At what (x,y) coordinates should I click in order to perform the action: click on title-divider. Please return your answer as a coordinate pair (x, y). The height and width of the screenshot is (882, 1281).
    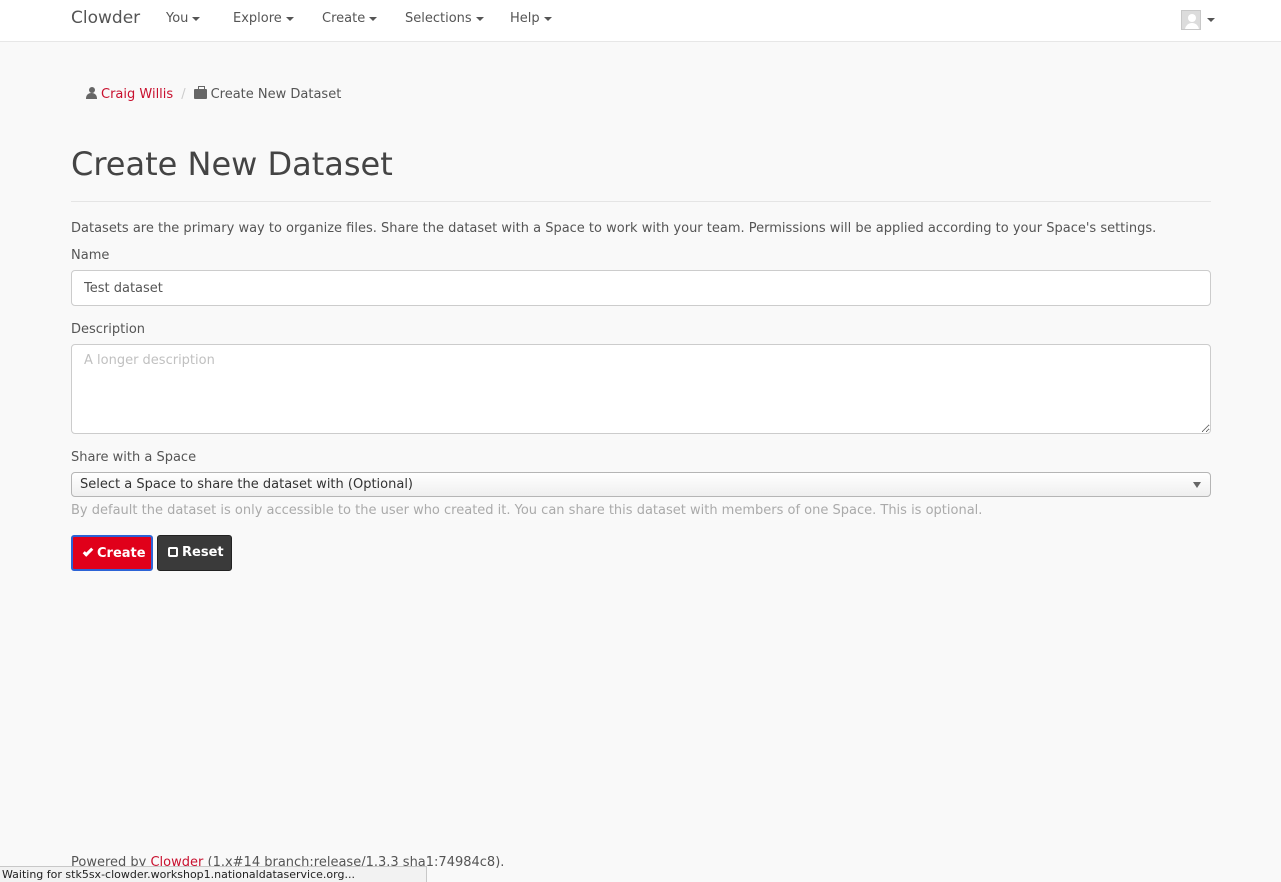
    Looking at the image, I should click on (641, 201).